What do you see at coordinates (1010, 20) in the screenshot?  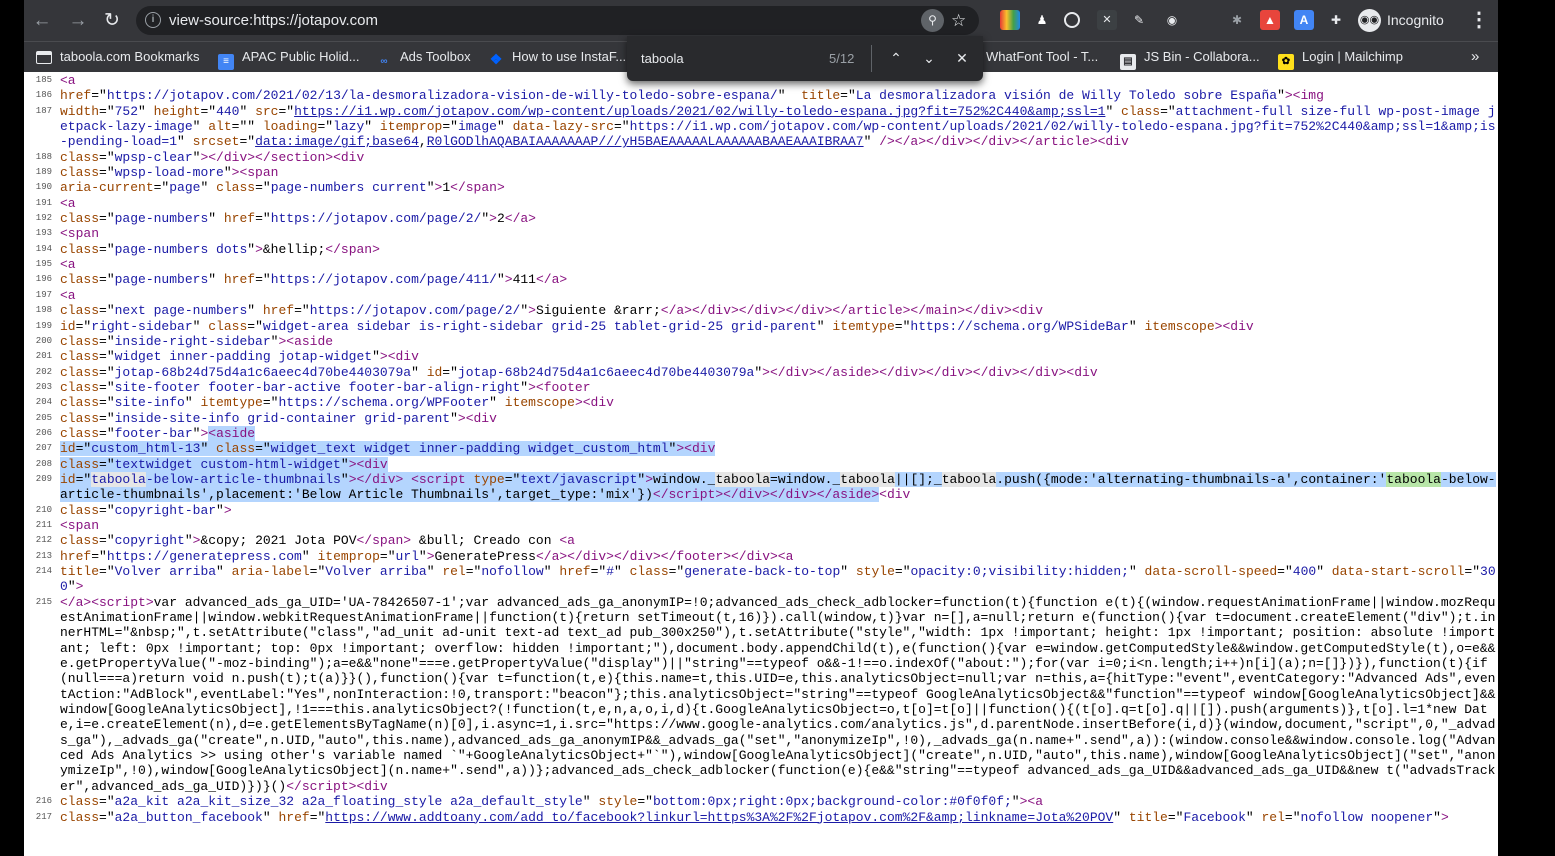 I see `colorzilla-icon` at bounding box center [1010, 20].